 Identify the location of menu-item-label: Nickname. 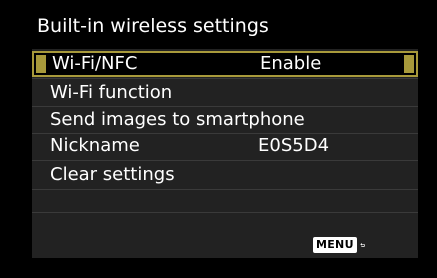
(95, 145).